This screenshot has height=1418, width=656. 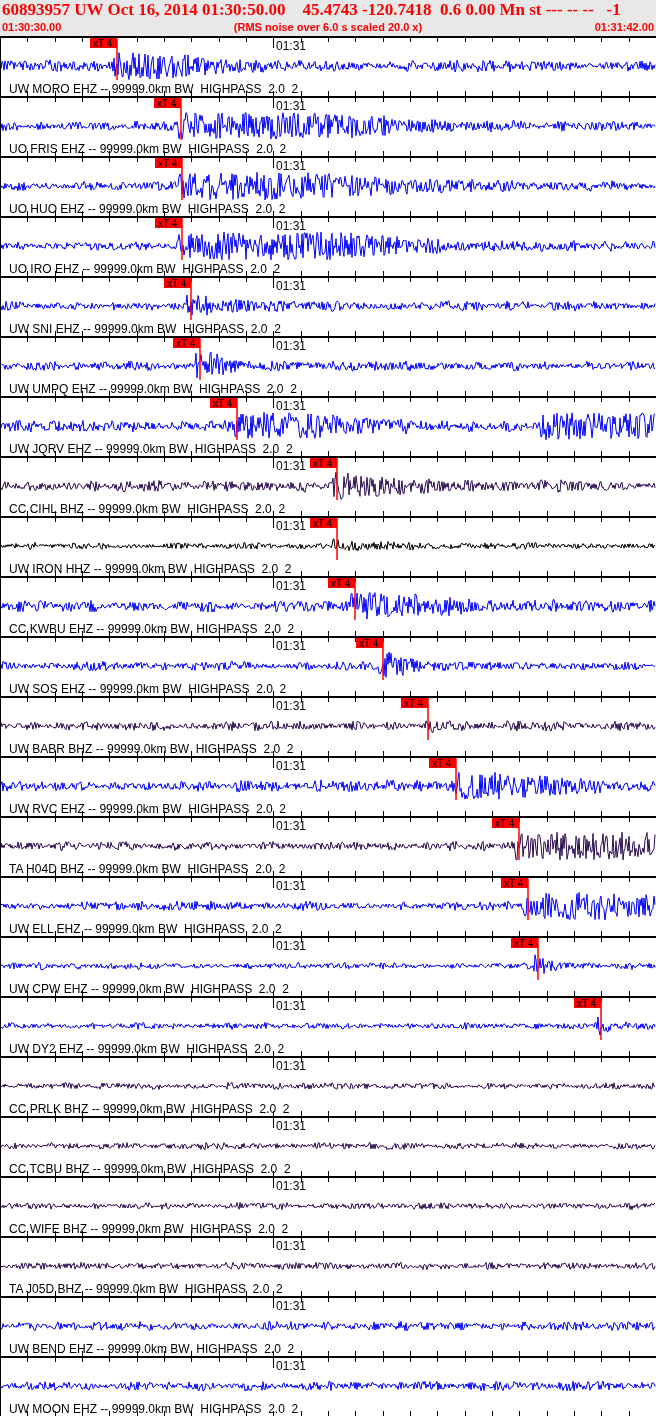 What do you see at coordinates (328, 27) in the screenshot?
I see `noise-caption: (RMS noise over 6.0 s scaled 20.0 x)` at bounding box center [328, 27].